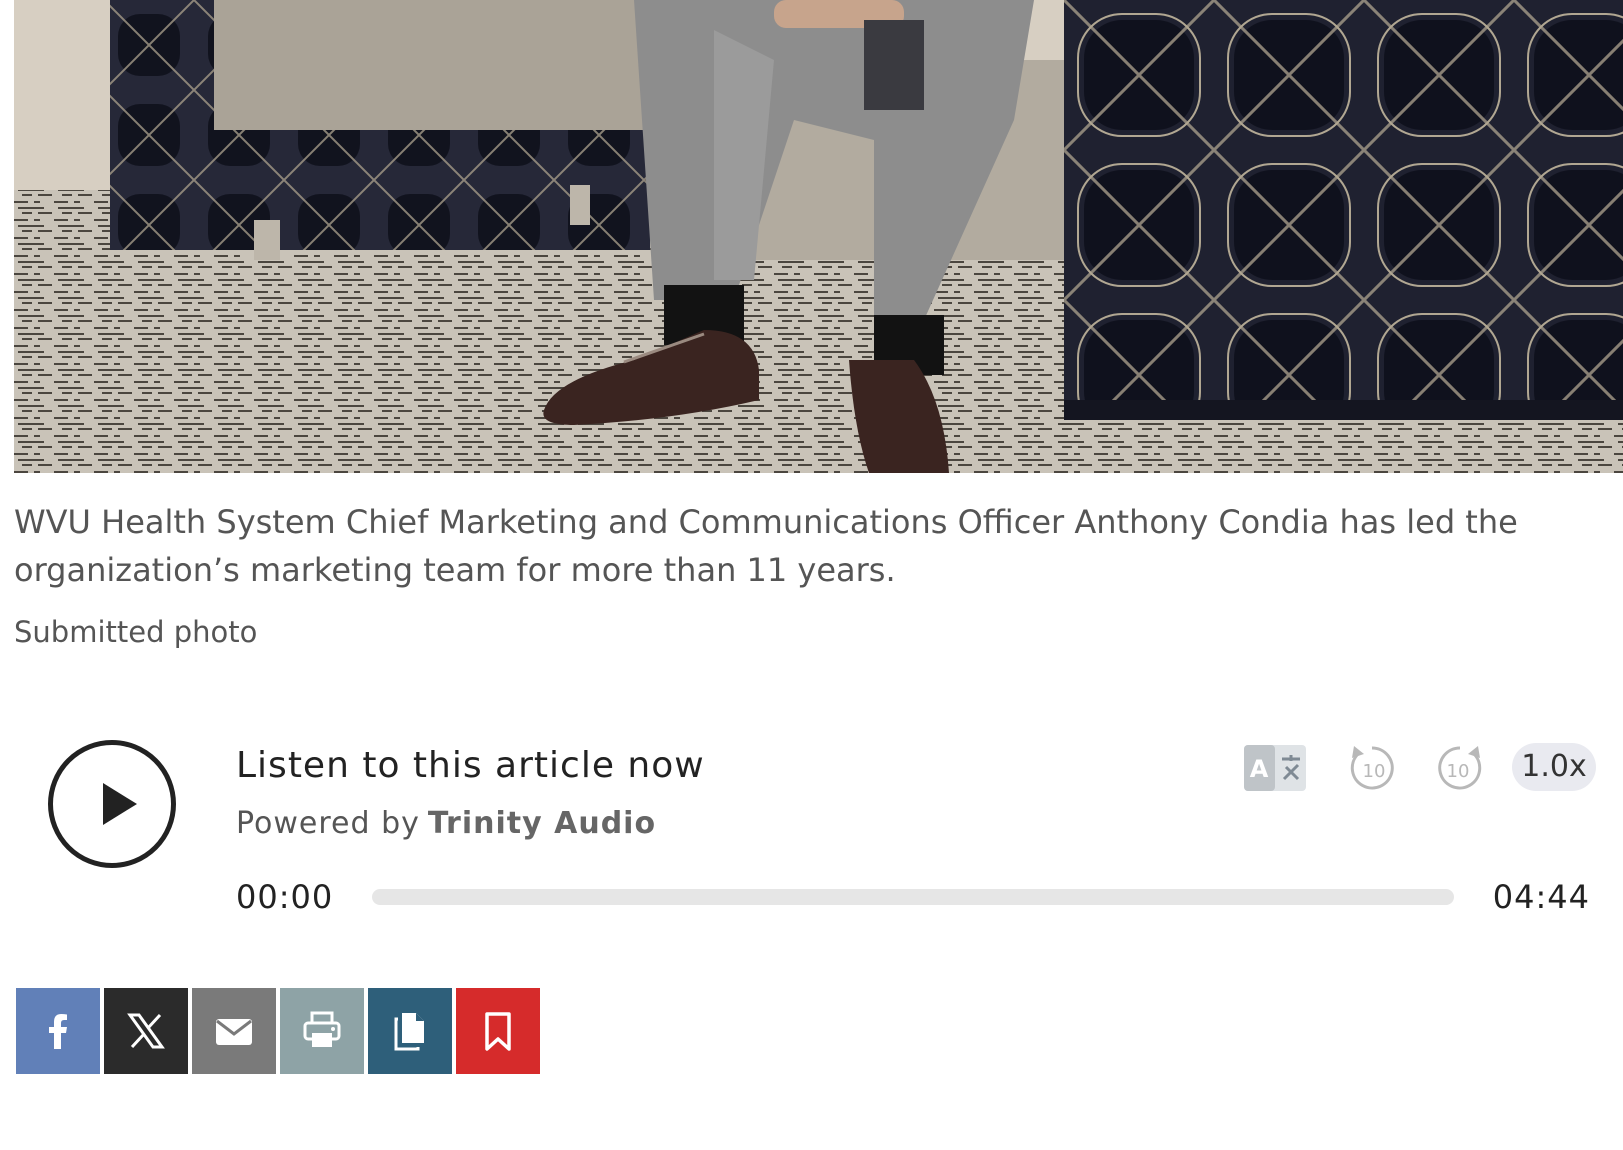 The width and height of the screenshot is (1623, 1150). I want to click on forward-label: 10, so click(1458, 771).